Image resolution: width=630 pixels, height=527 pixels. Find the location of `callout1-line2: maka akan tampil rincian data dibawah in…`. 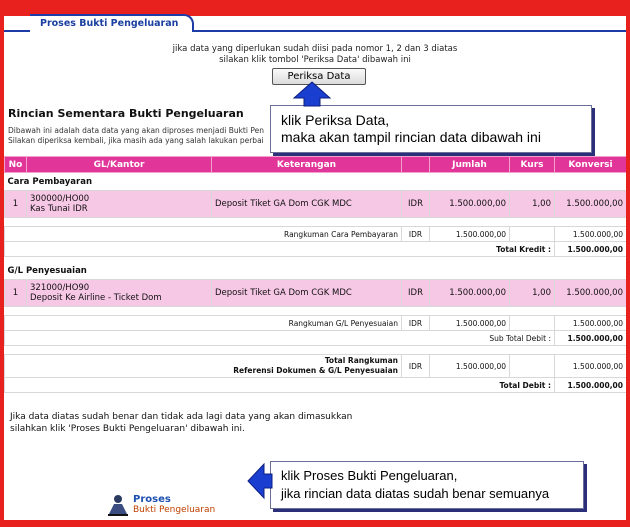

callout1-line2: maka akan tampil rincian data dibawah in… is located at coordinates (411, 137).